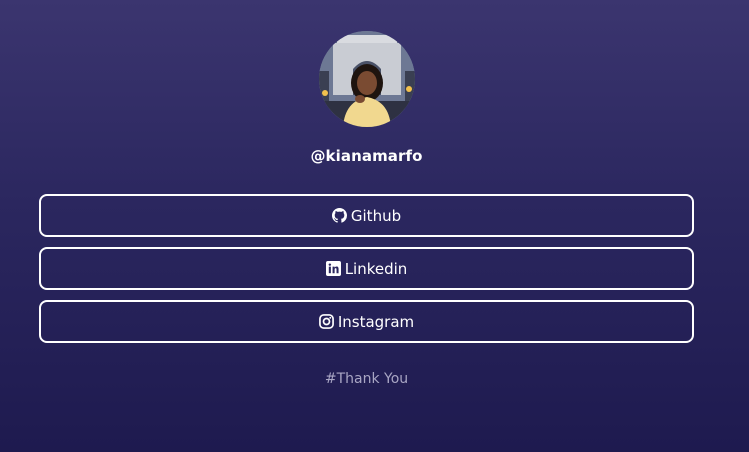 The width and height of the screenshot is (749, 452). What do you see at coordinates (376, 215) in the screenshot?
I see `github-link-label: Github` at bounding box center [376, 215].